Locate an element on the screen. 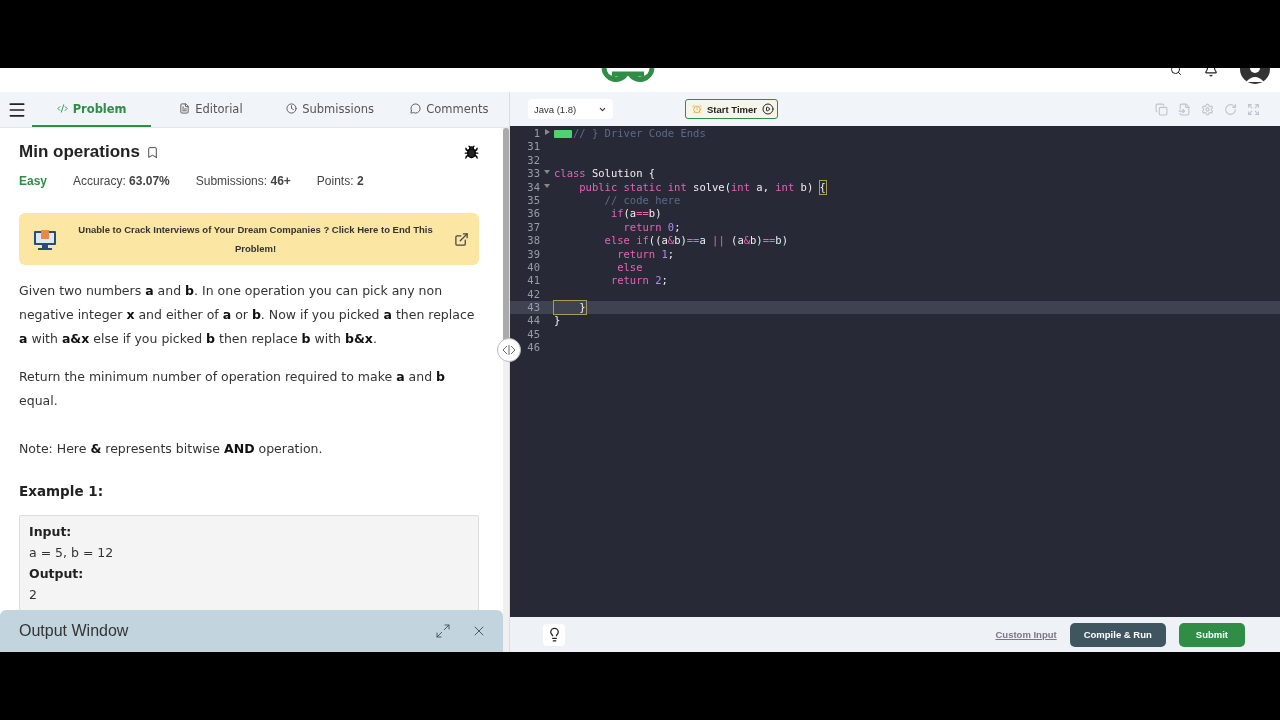 The image size is (1280, 720). code-token: a is located at coordinates (703, 241).